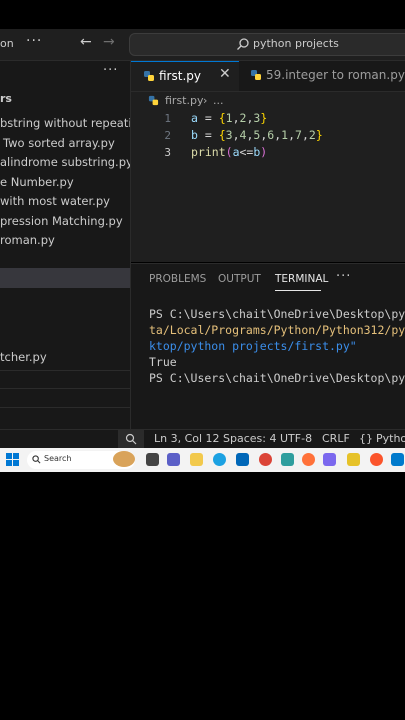 This screenshot has width=405, height=720. Describe the element at coordinates (7, 43) in the screenshot. I see `app-title: on` at that location.